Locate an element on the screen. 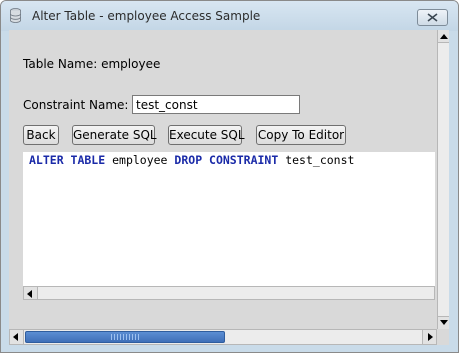 The height and width of the screenshot is (355, 459). scroll-up-button is located at coordinates (443, 36).